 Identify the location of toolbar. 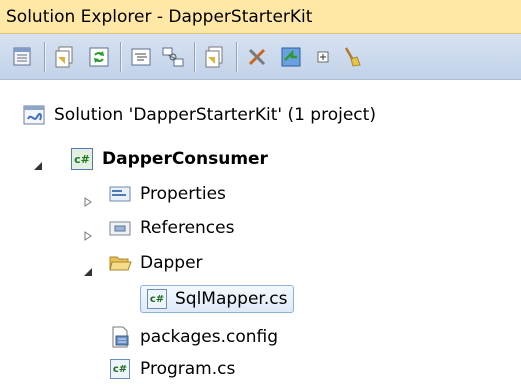
(260, 57).